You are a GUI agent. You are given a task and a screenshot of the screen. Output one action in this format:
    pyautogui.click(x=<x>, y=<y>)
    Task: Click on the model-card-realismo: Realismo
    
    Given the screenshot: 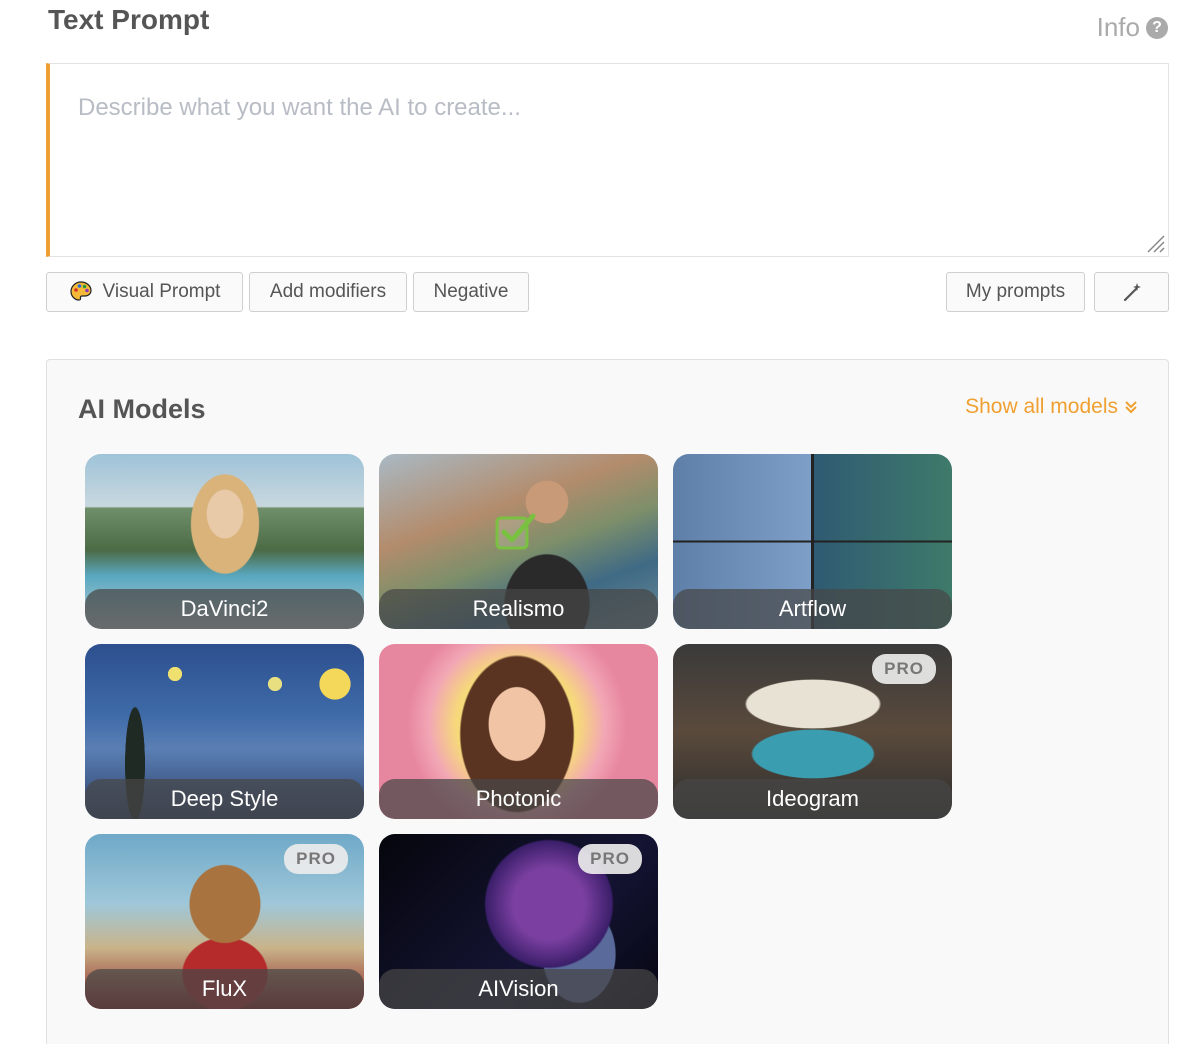 What is the action you would take?
    pyautogui.click(x=518, y=541)
    